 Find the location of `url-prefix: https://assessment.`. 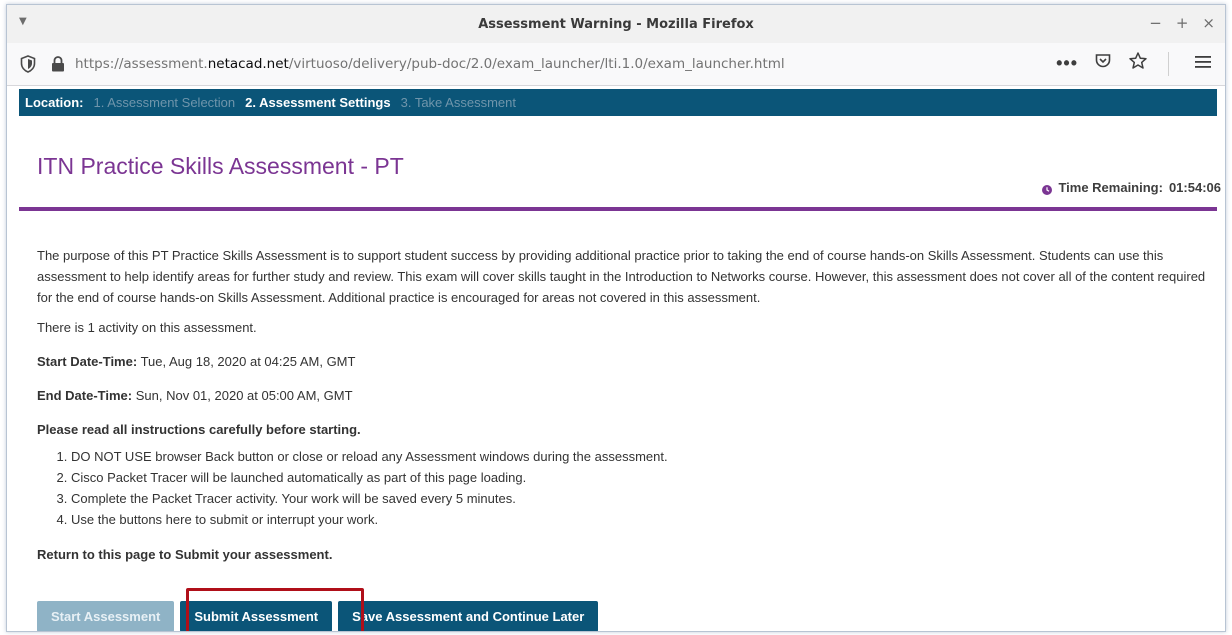

url-prefix: https://assessment. is located at coordinates (141, 64).